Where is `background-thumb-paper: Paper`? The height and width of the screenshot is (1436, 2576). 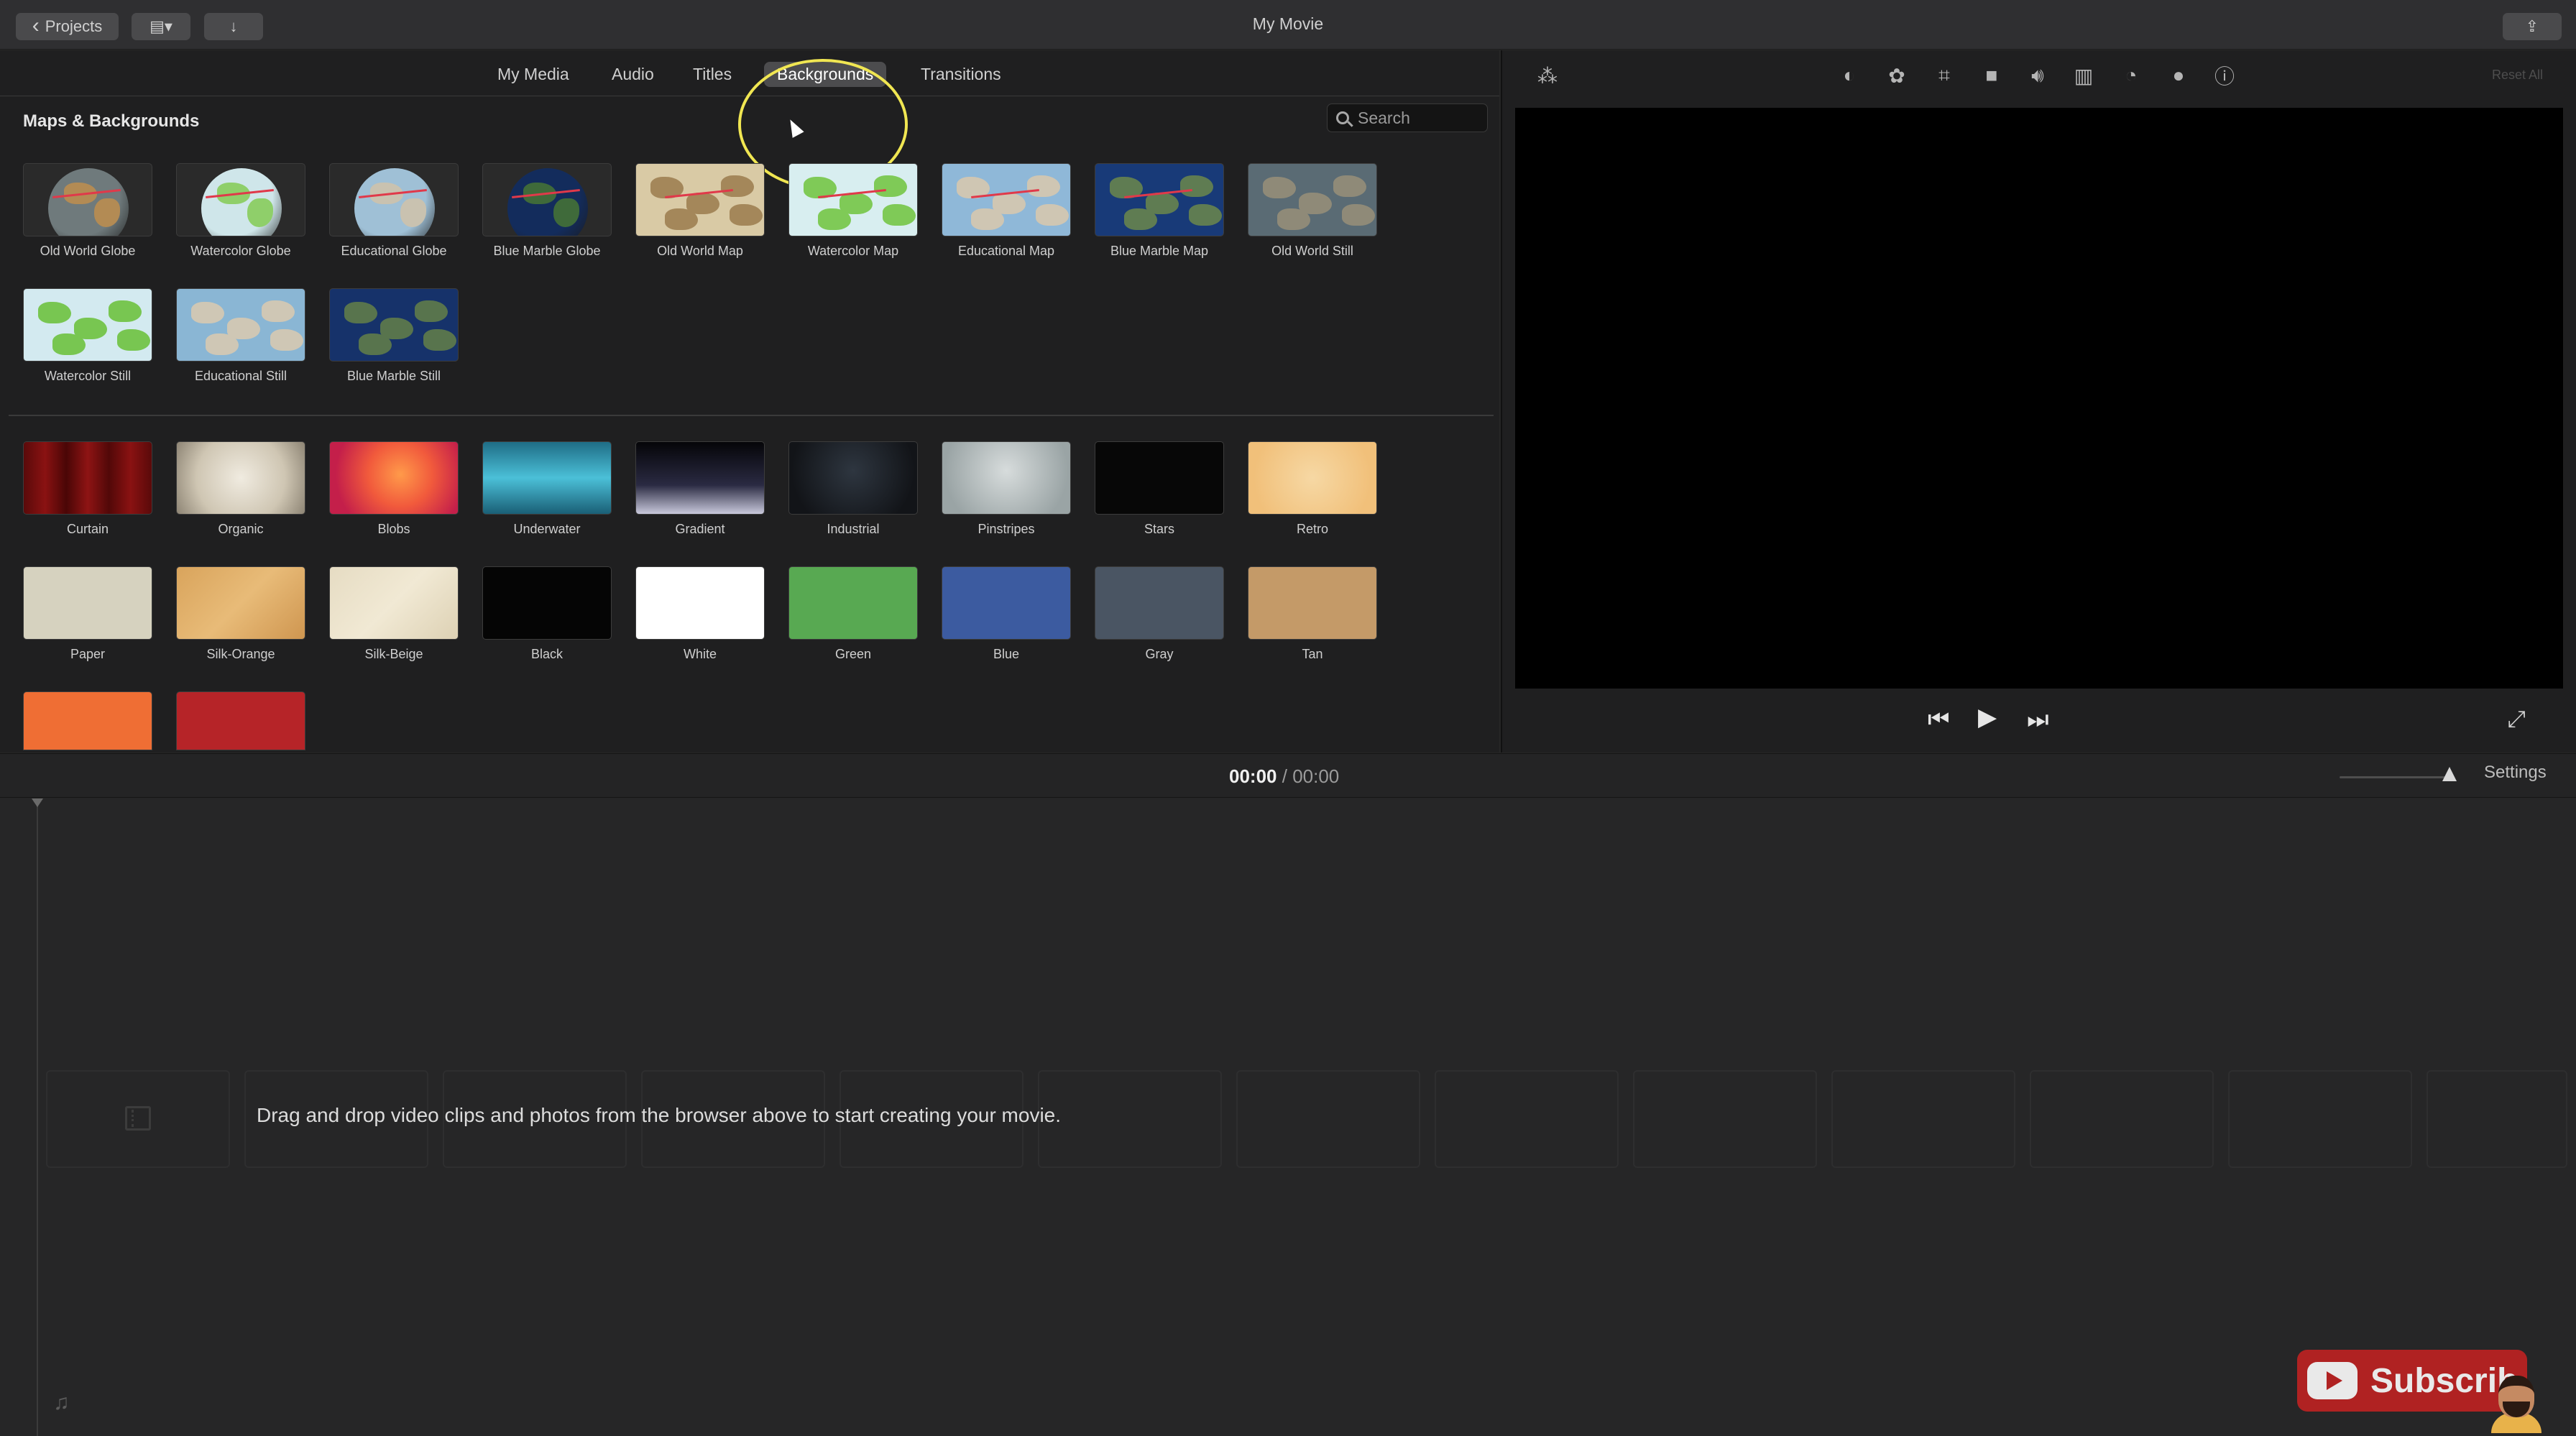 background-thumb-paper: Paper is located at coordinates (87, 614).